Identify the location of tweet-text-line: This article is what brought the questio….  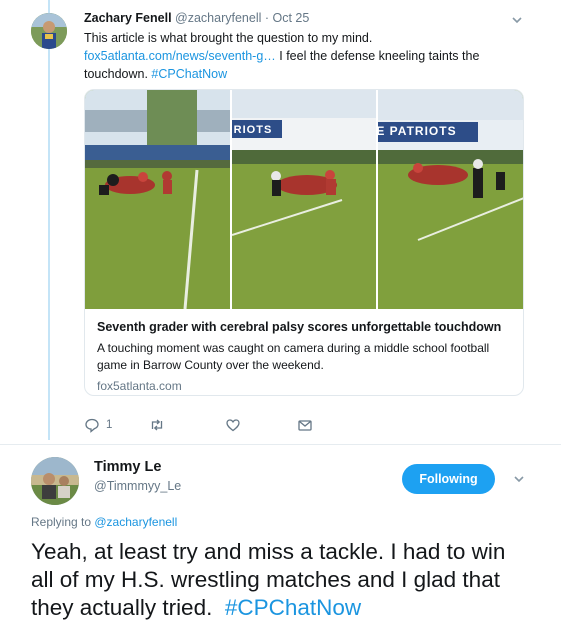
(228, 38).